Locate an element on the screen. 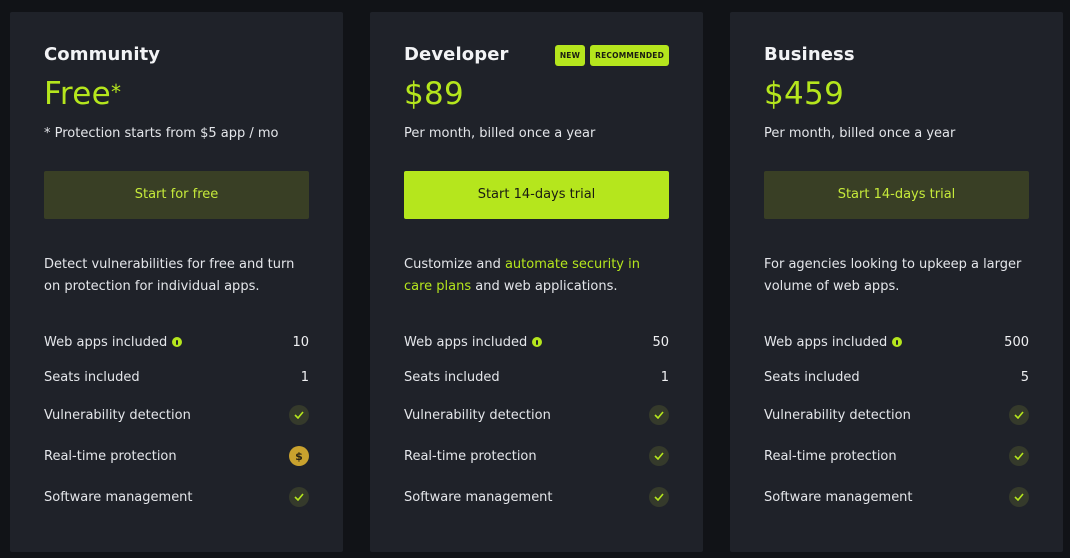 The image size is (1070, 558). plan-header: Business is located at coordinates (896, 59).